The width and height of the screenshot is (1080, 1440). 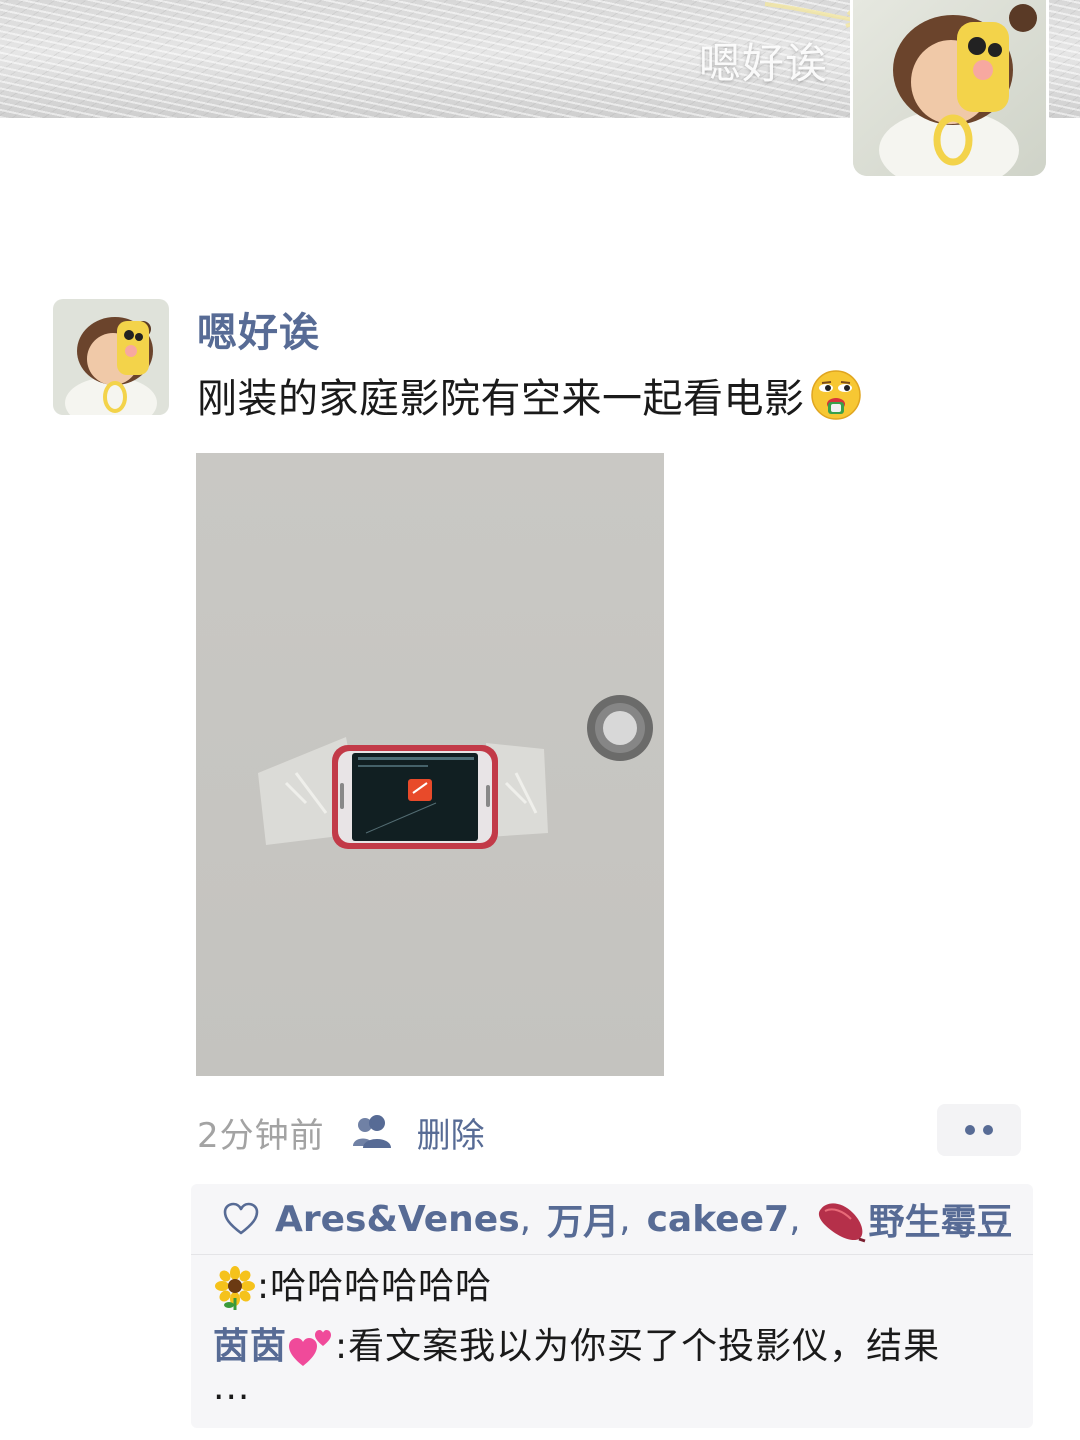 What do you see at coordinates (612, 1287) in the screenshot?
I see `comment-item: :哈哈哈哈哈哈` at bounding box center [612, 1287].